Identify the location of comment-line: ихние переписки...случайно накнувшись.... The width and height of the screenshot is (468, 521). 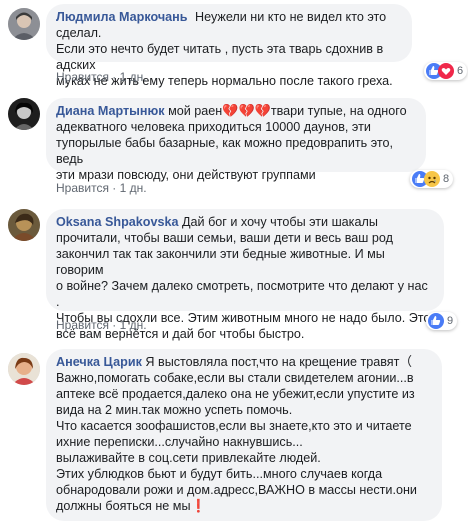
(179, 442).